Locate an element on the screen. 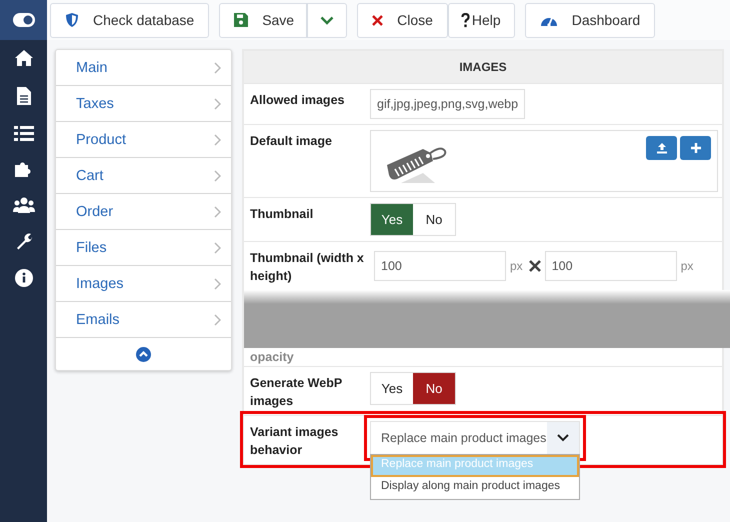 The width and height of the screenshot is (730, 522). menu-item: Main is located at coordinates (143, 68).